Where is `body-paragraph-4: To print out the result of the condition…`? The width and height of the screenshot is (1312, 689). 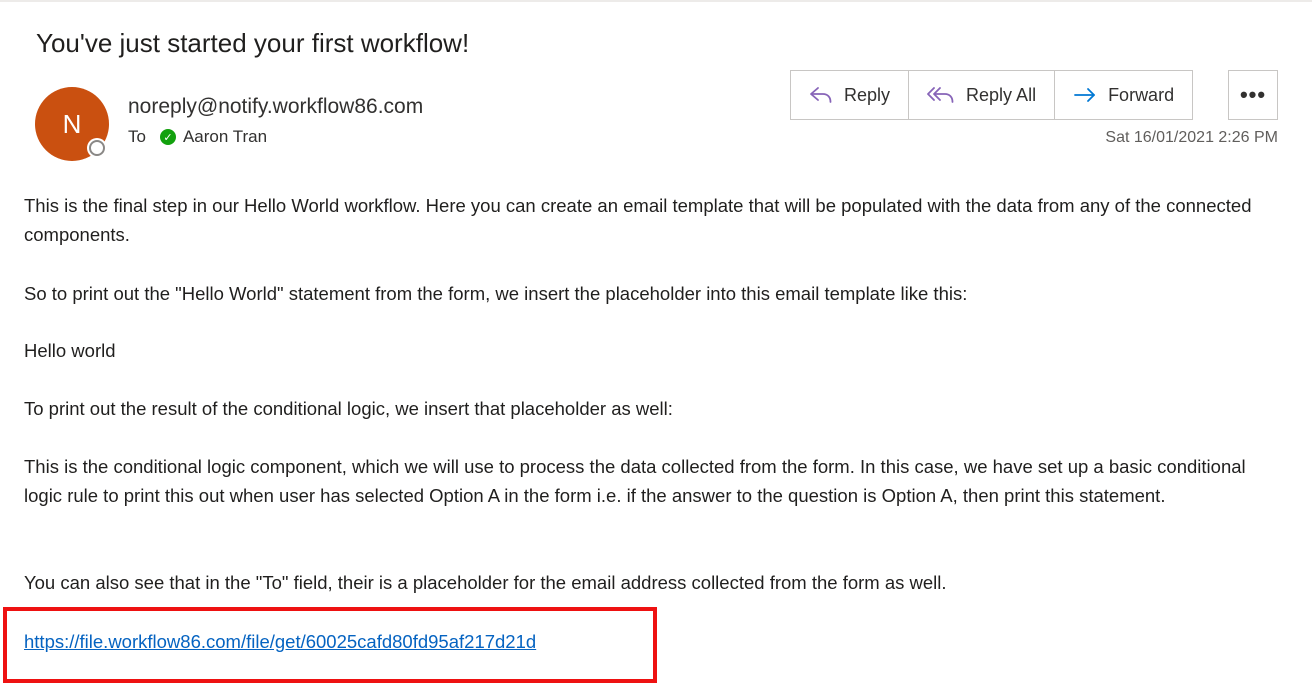
body-paragraph-4: To print out the result of the condition… is located at coordinates (348, 408).